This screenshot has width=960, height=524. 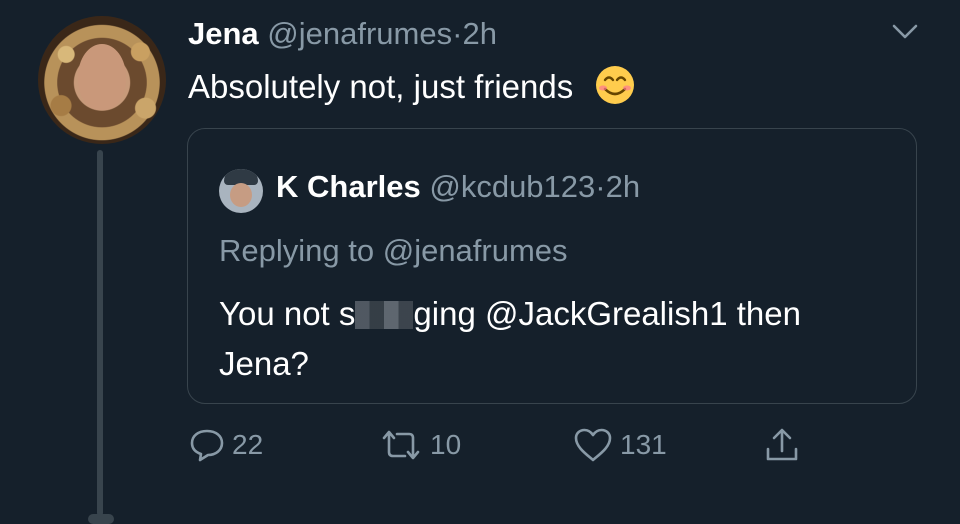 What do you see at coordinates (782, 444) in the screenshot?
I see `share-upload-icon` at bounding box center [782, 444].